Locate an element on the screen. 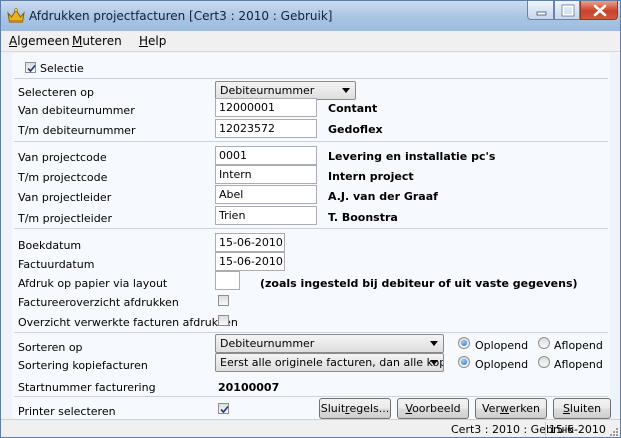 The image size is (621, 438). van-projectleider-label: Van projectleider is located at coordinates (65, 197).